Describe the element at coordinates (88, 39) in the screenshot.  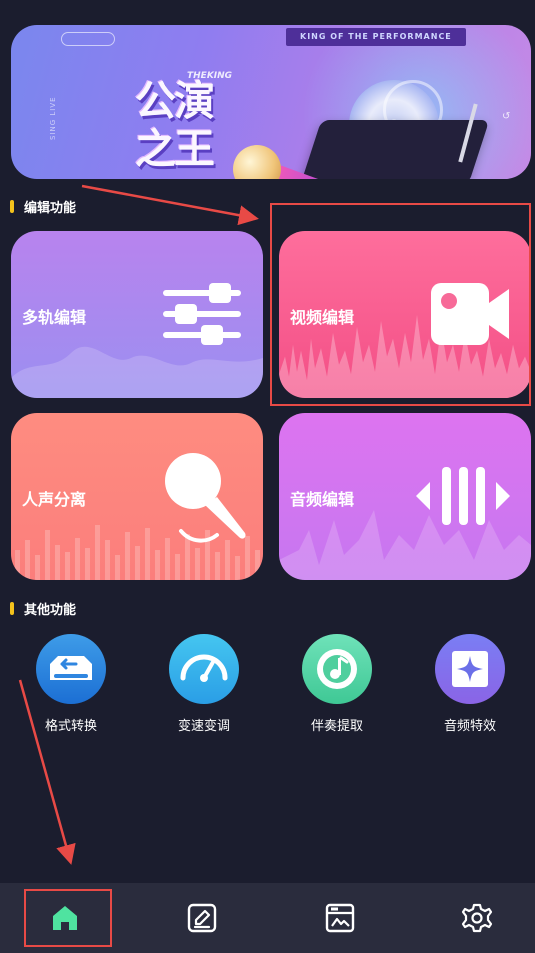
I see `banner-tag` at that location.